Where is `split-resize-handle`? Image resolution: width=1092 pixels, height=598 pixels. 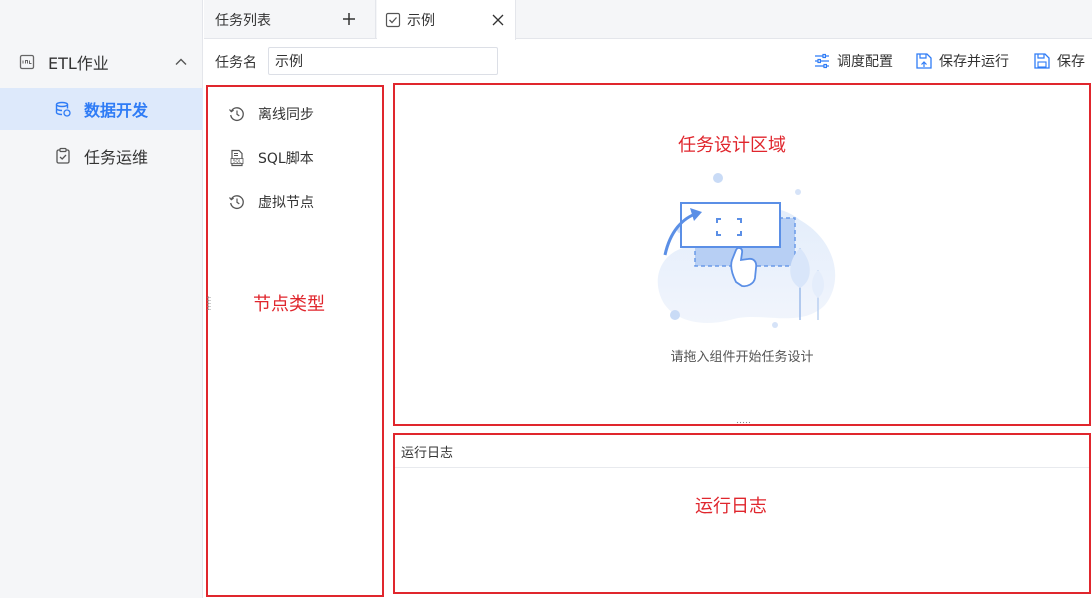
split-resize-handle is located at coordinates (743, 422).